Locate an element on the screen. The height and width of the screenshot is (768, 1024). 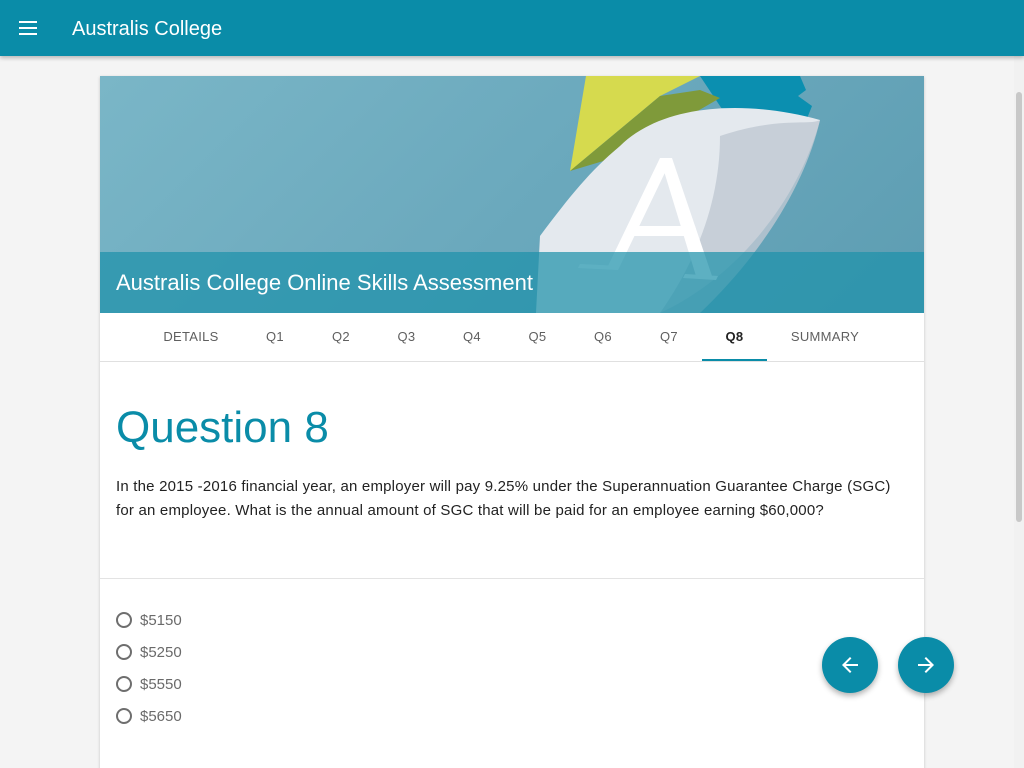
tab-q3: Q3 is located at coordinates (406, 337).